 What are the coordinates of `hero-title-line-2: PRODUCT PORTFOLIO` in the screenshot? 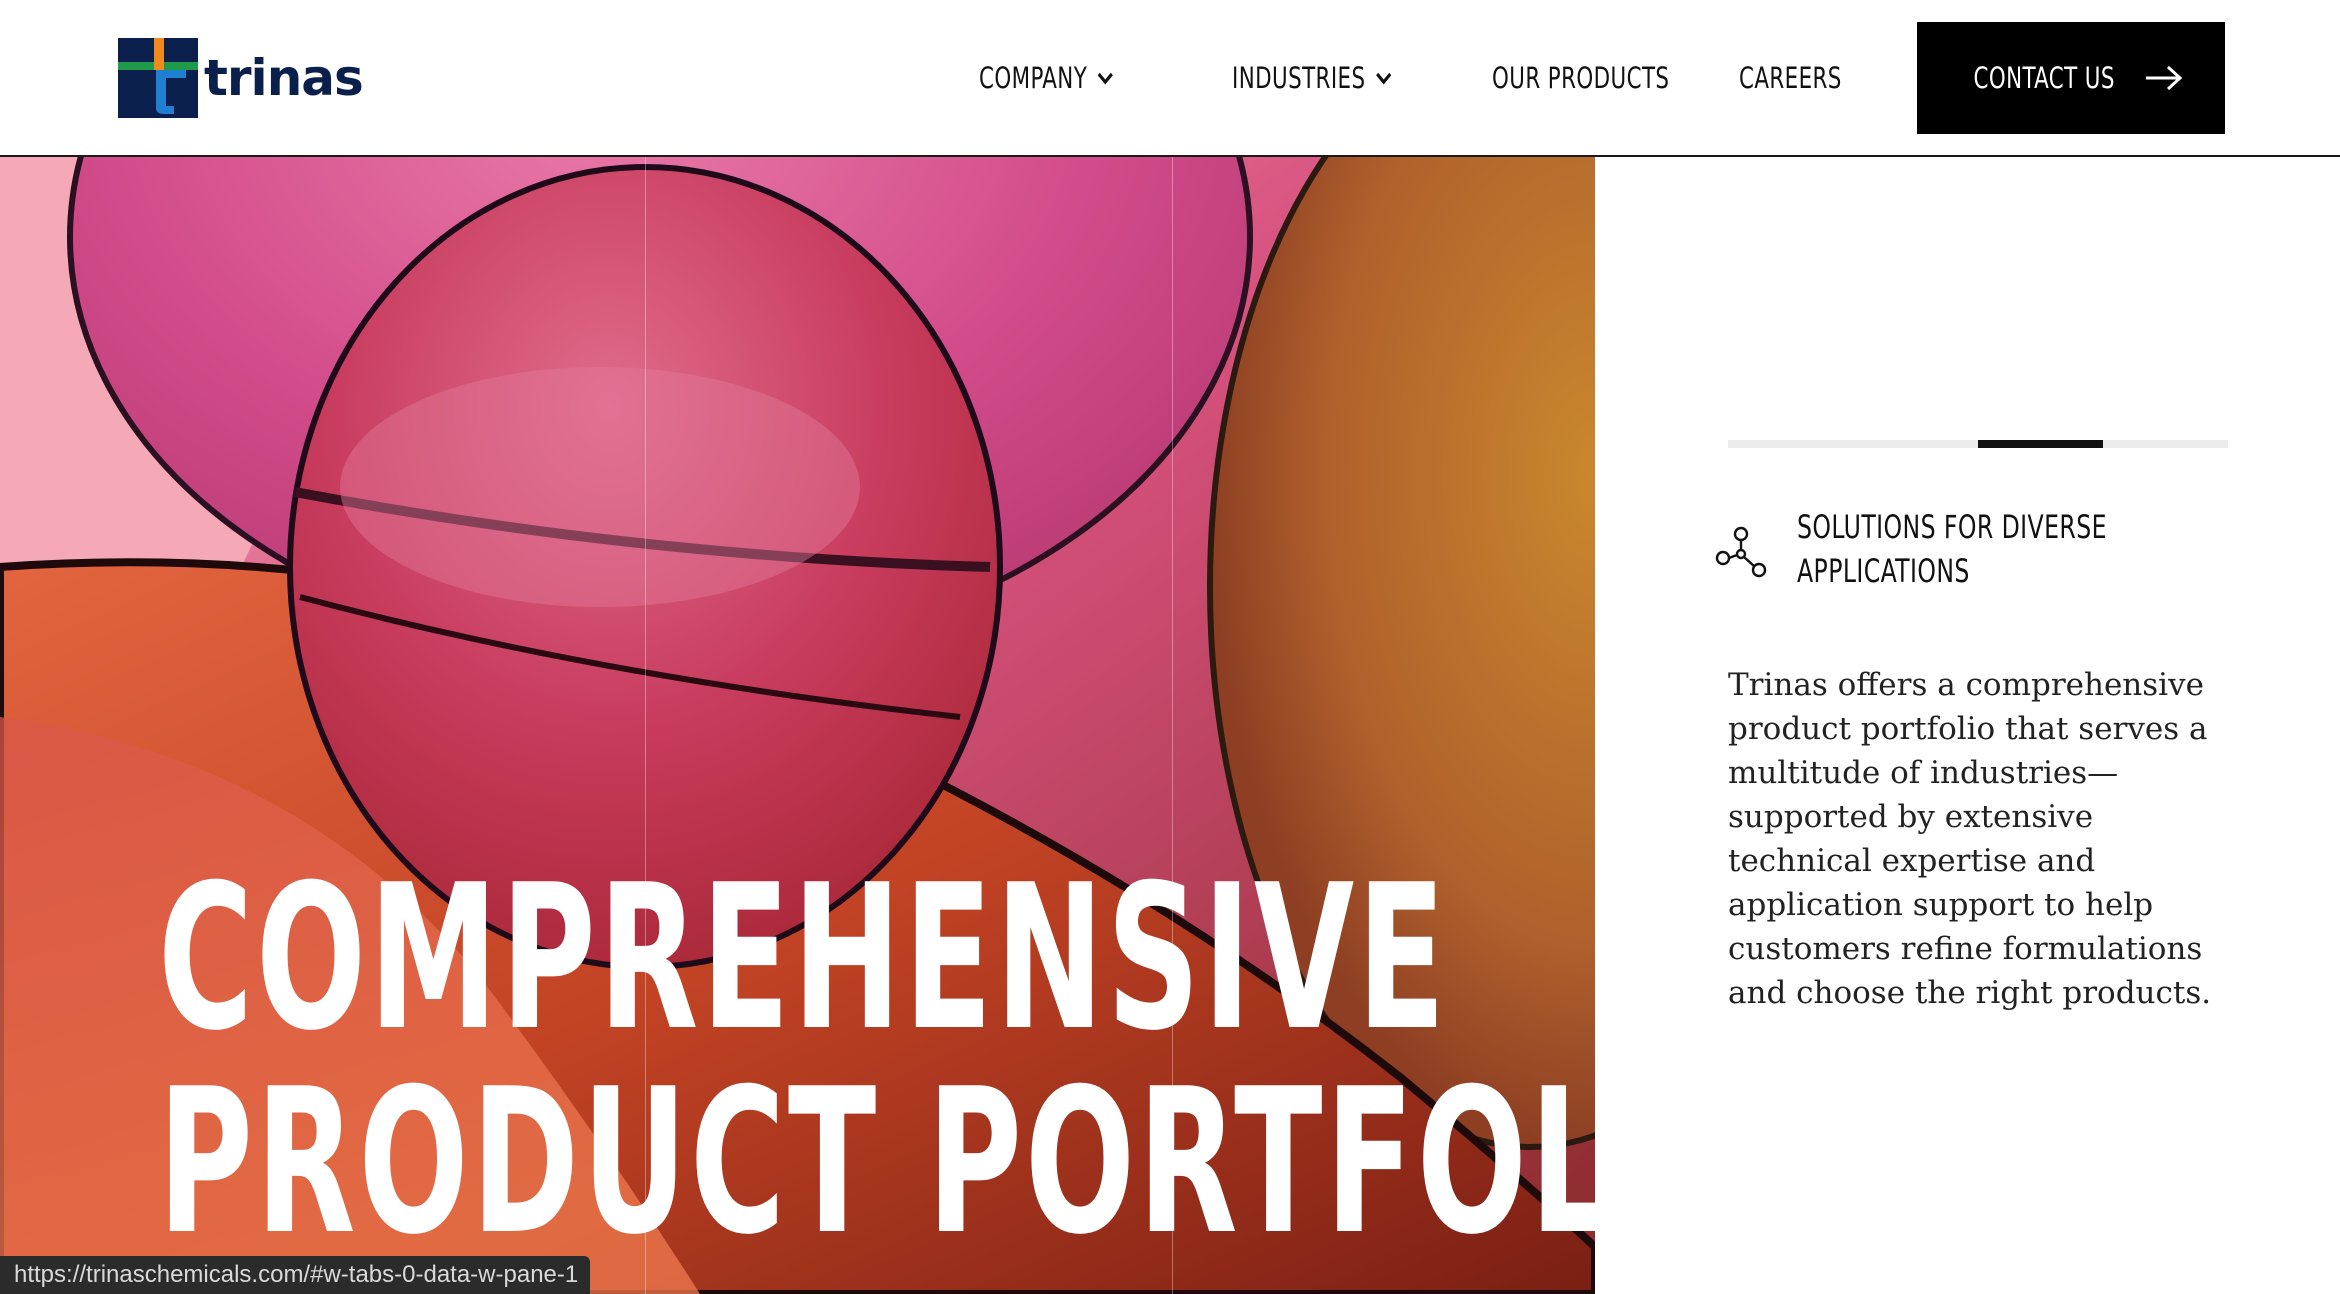 It's located at (876, 1162).